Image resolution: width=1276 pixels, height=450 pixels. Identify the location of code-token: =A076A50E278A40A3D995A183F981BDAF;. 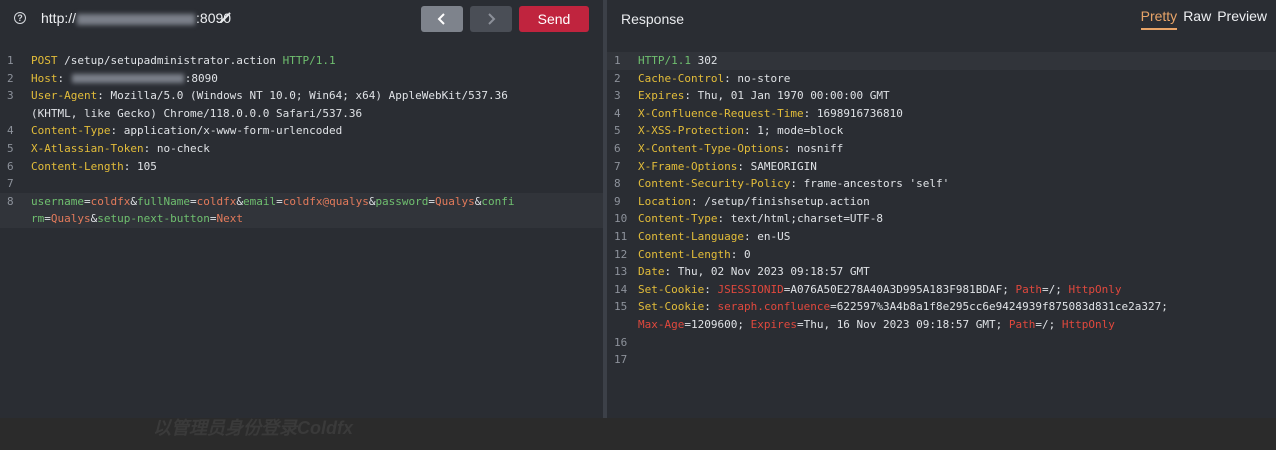
(899, 289).